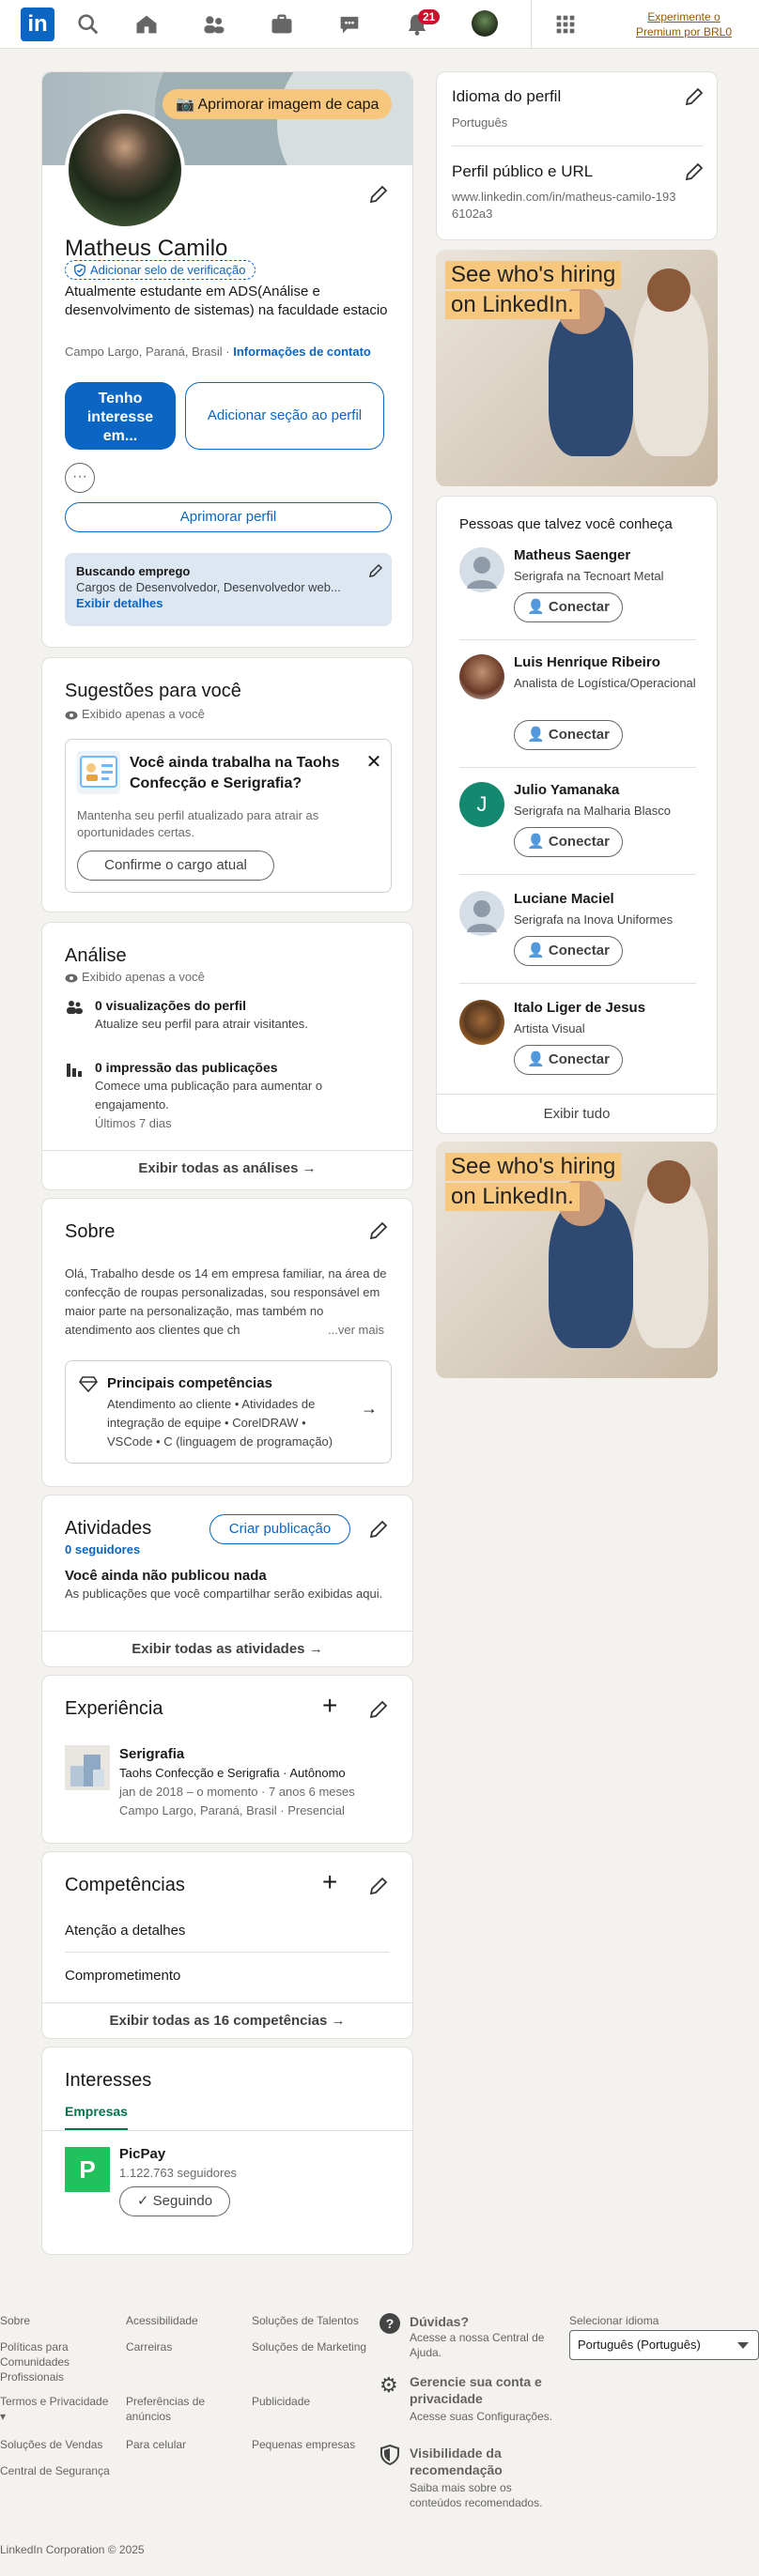 This screenshot has height=2576, width=759. I want to click on picpay-logo: P, so click(87, 2170).